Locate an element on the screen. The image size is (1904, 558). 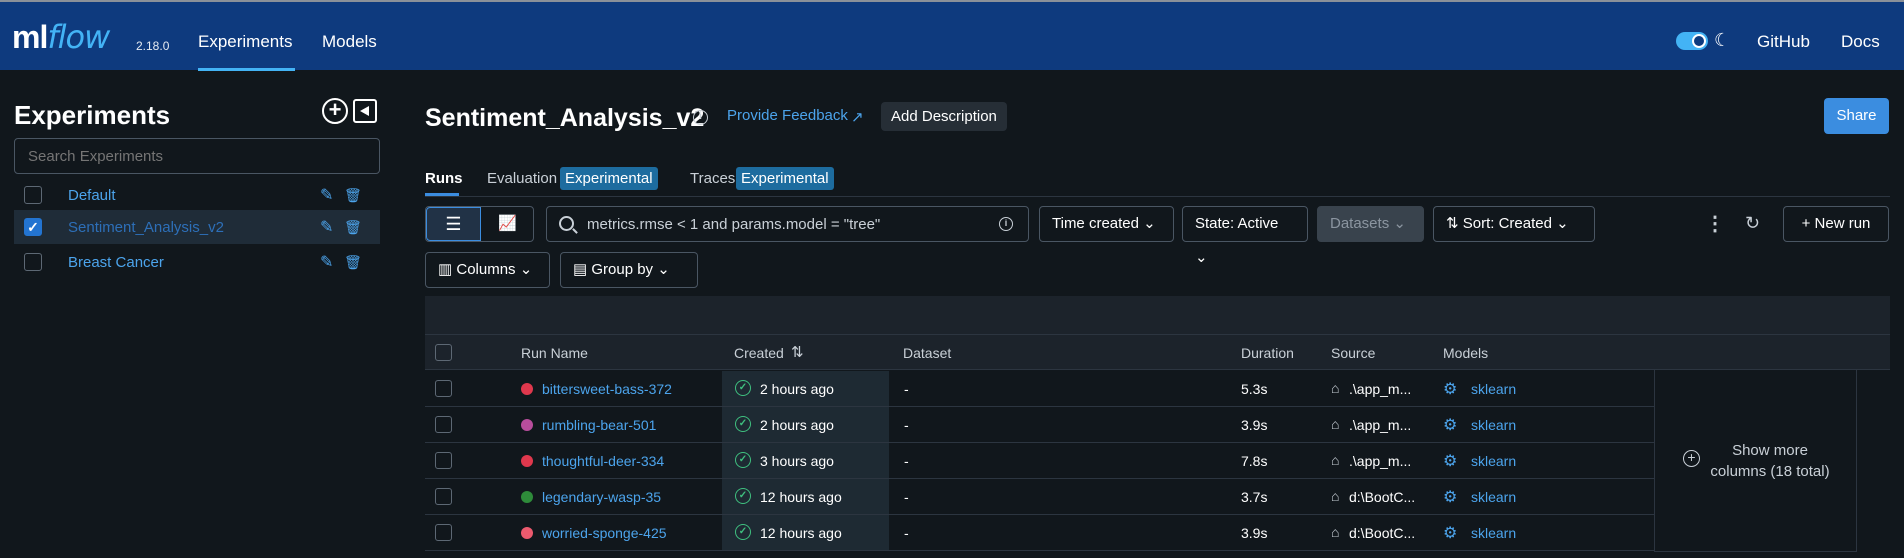
info-icon: i is located at coordinates (700, 117).